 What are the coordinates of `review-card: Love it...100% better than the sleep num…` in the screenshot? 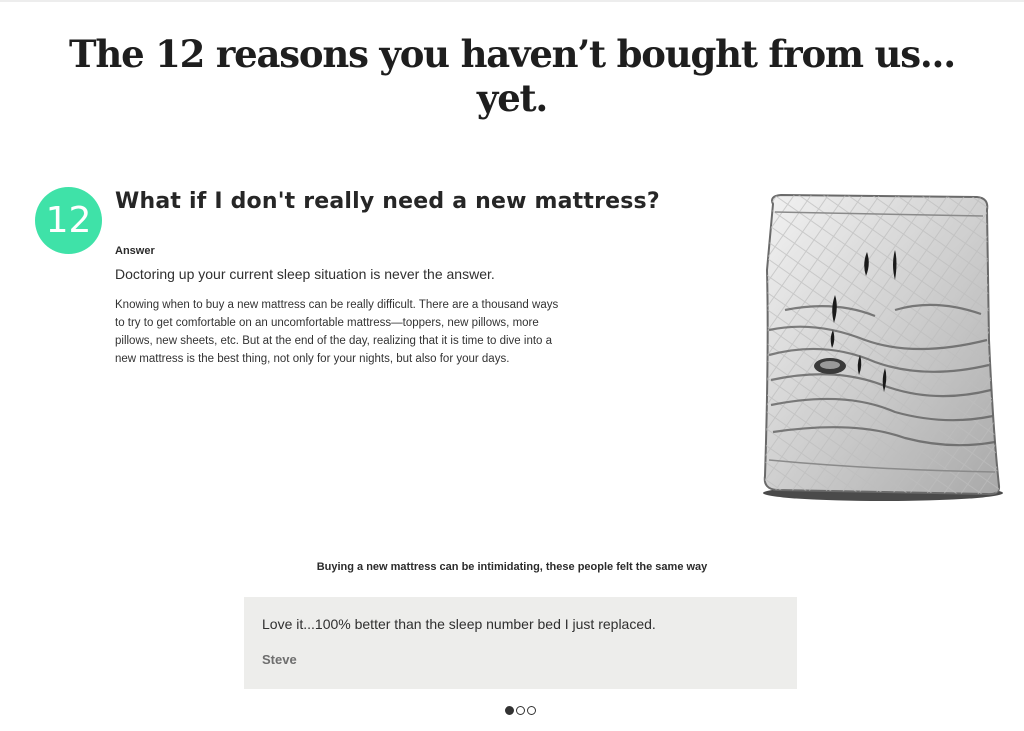 It's located at (520, 643).